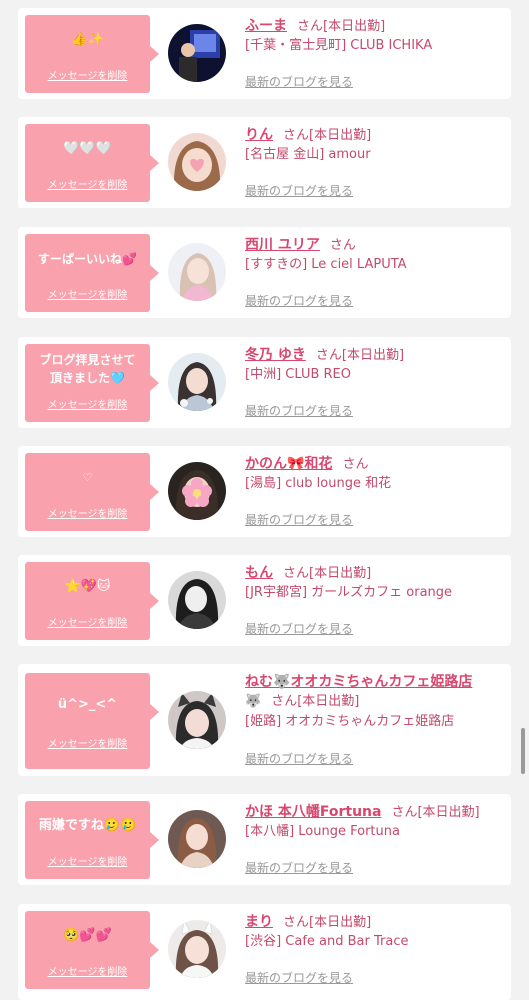  Describe the element at coordinates (326, 264) in the screenshot. I see `shop-name: [すすきの] Le ciel LAPUTA` at that location.